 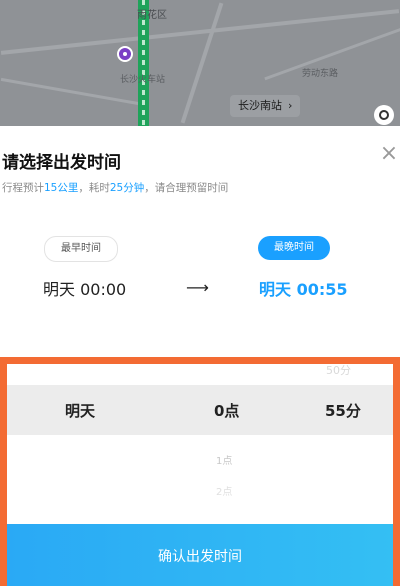 I want to click on picker-day-selected: 明天, so click(x=80, y=410).